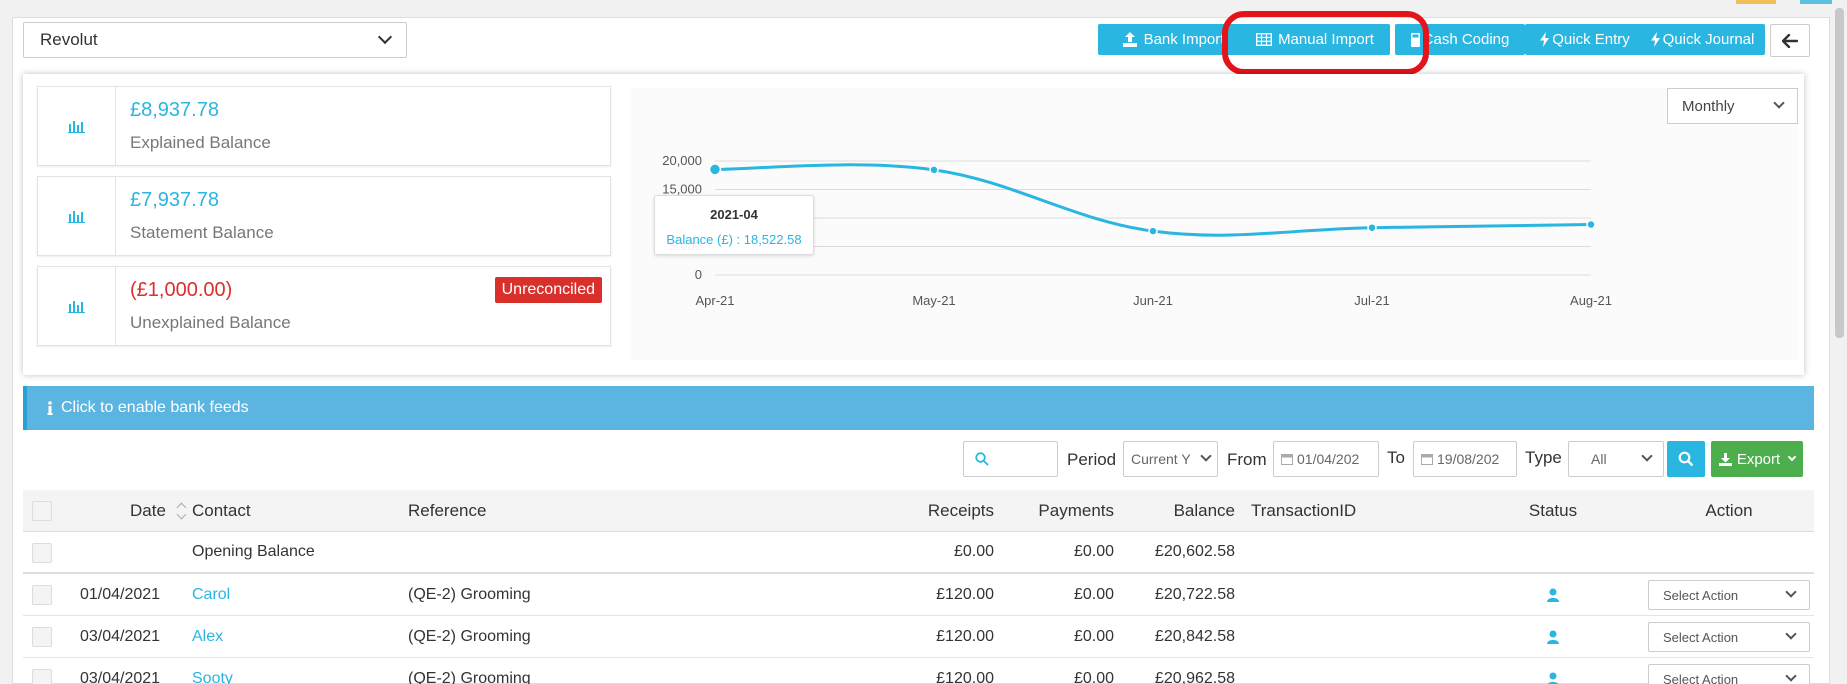  What do you see at coordinates (918, 408) in the screenshot?
I see `enable-bank-feeds-bar: Click to enable bank feeds` at bounding box center [918, 408].